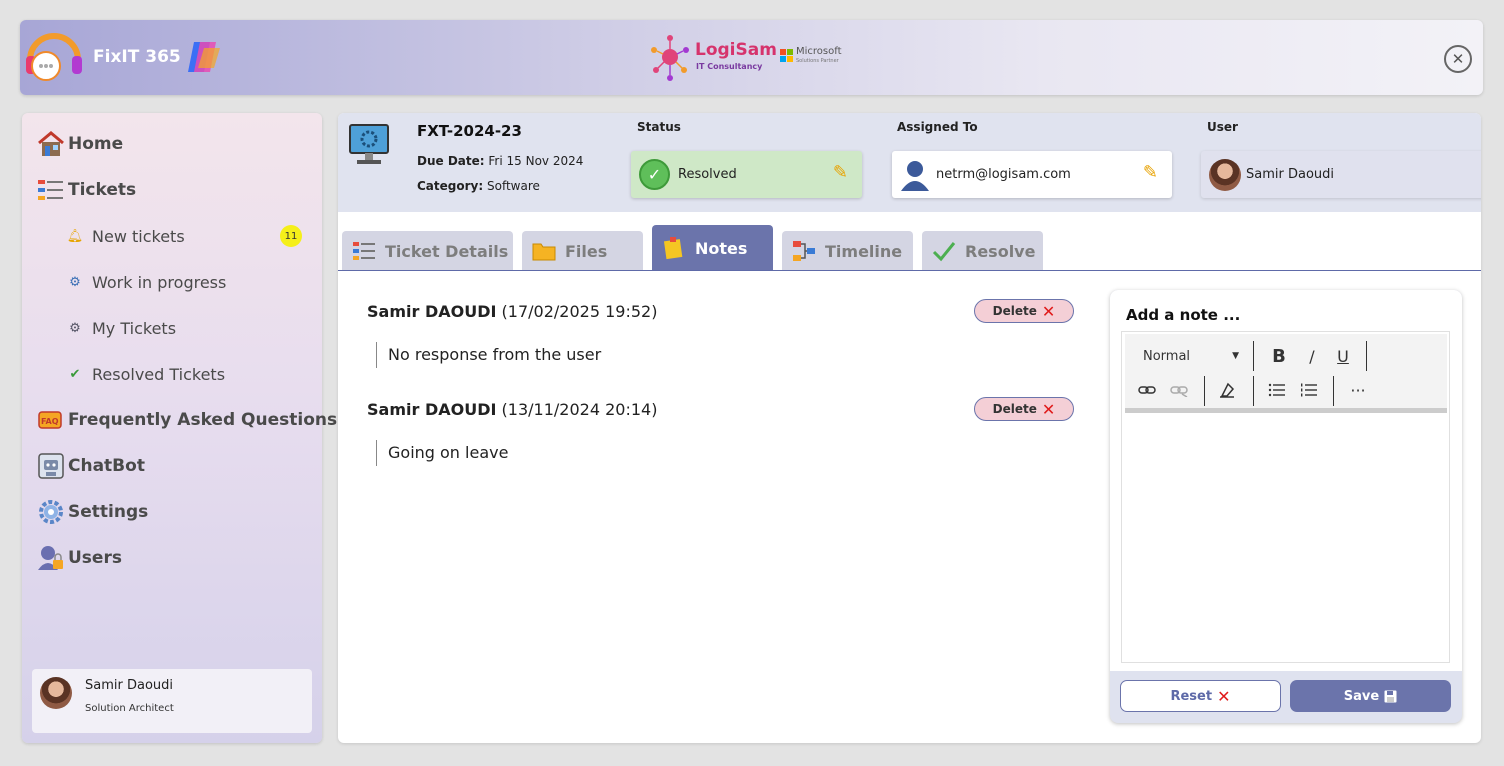  What do you see at coordinates (54, 57) in the screenshot?
I see `app-logo-icon` at bounding box center [54, 57].